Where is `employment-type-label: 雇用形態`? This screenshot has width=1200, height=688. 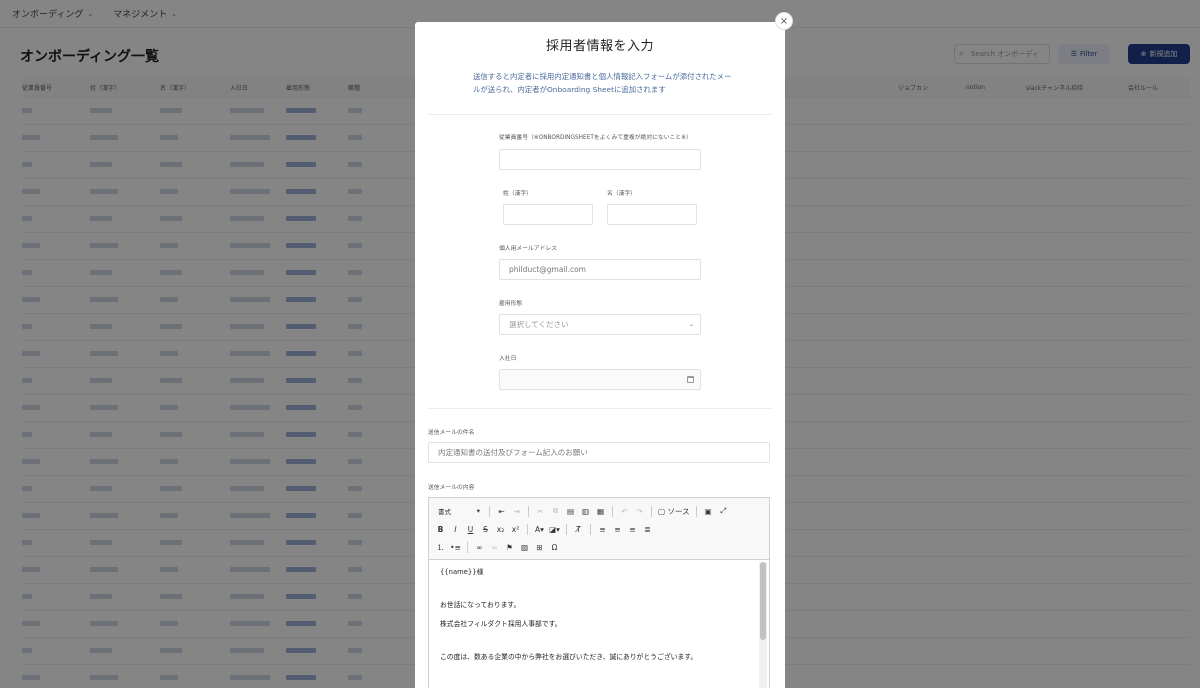 employment-type-label: 雇用形態 is located at coordinates (511, 304).